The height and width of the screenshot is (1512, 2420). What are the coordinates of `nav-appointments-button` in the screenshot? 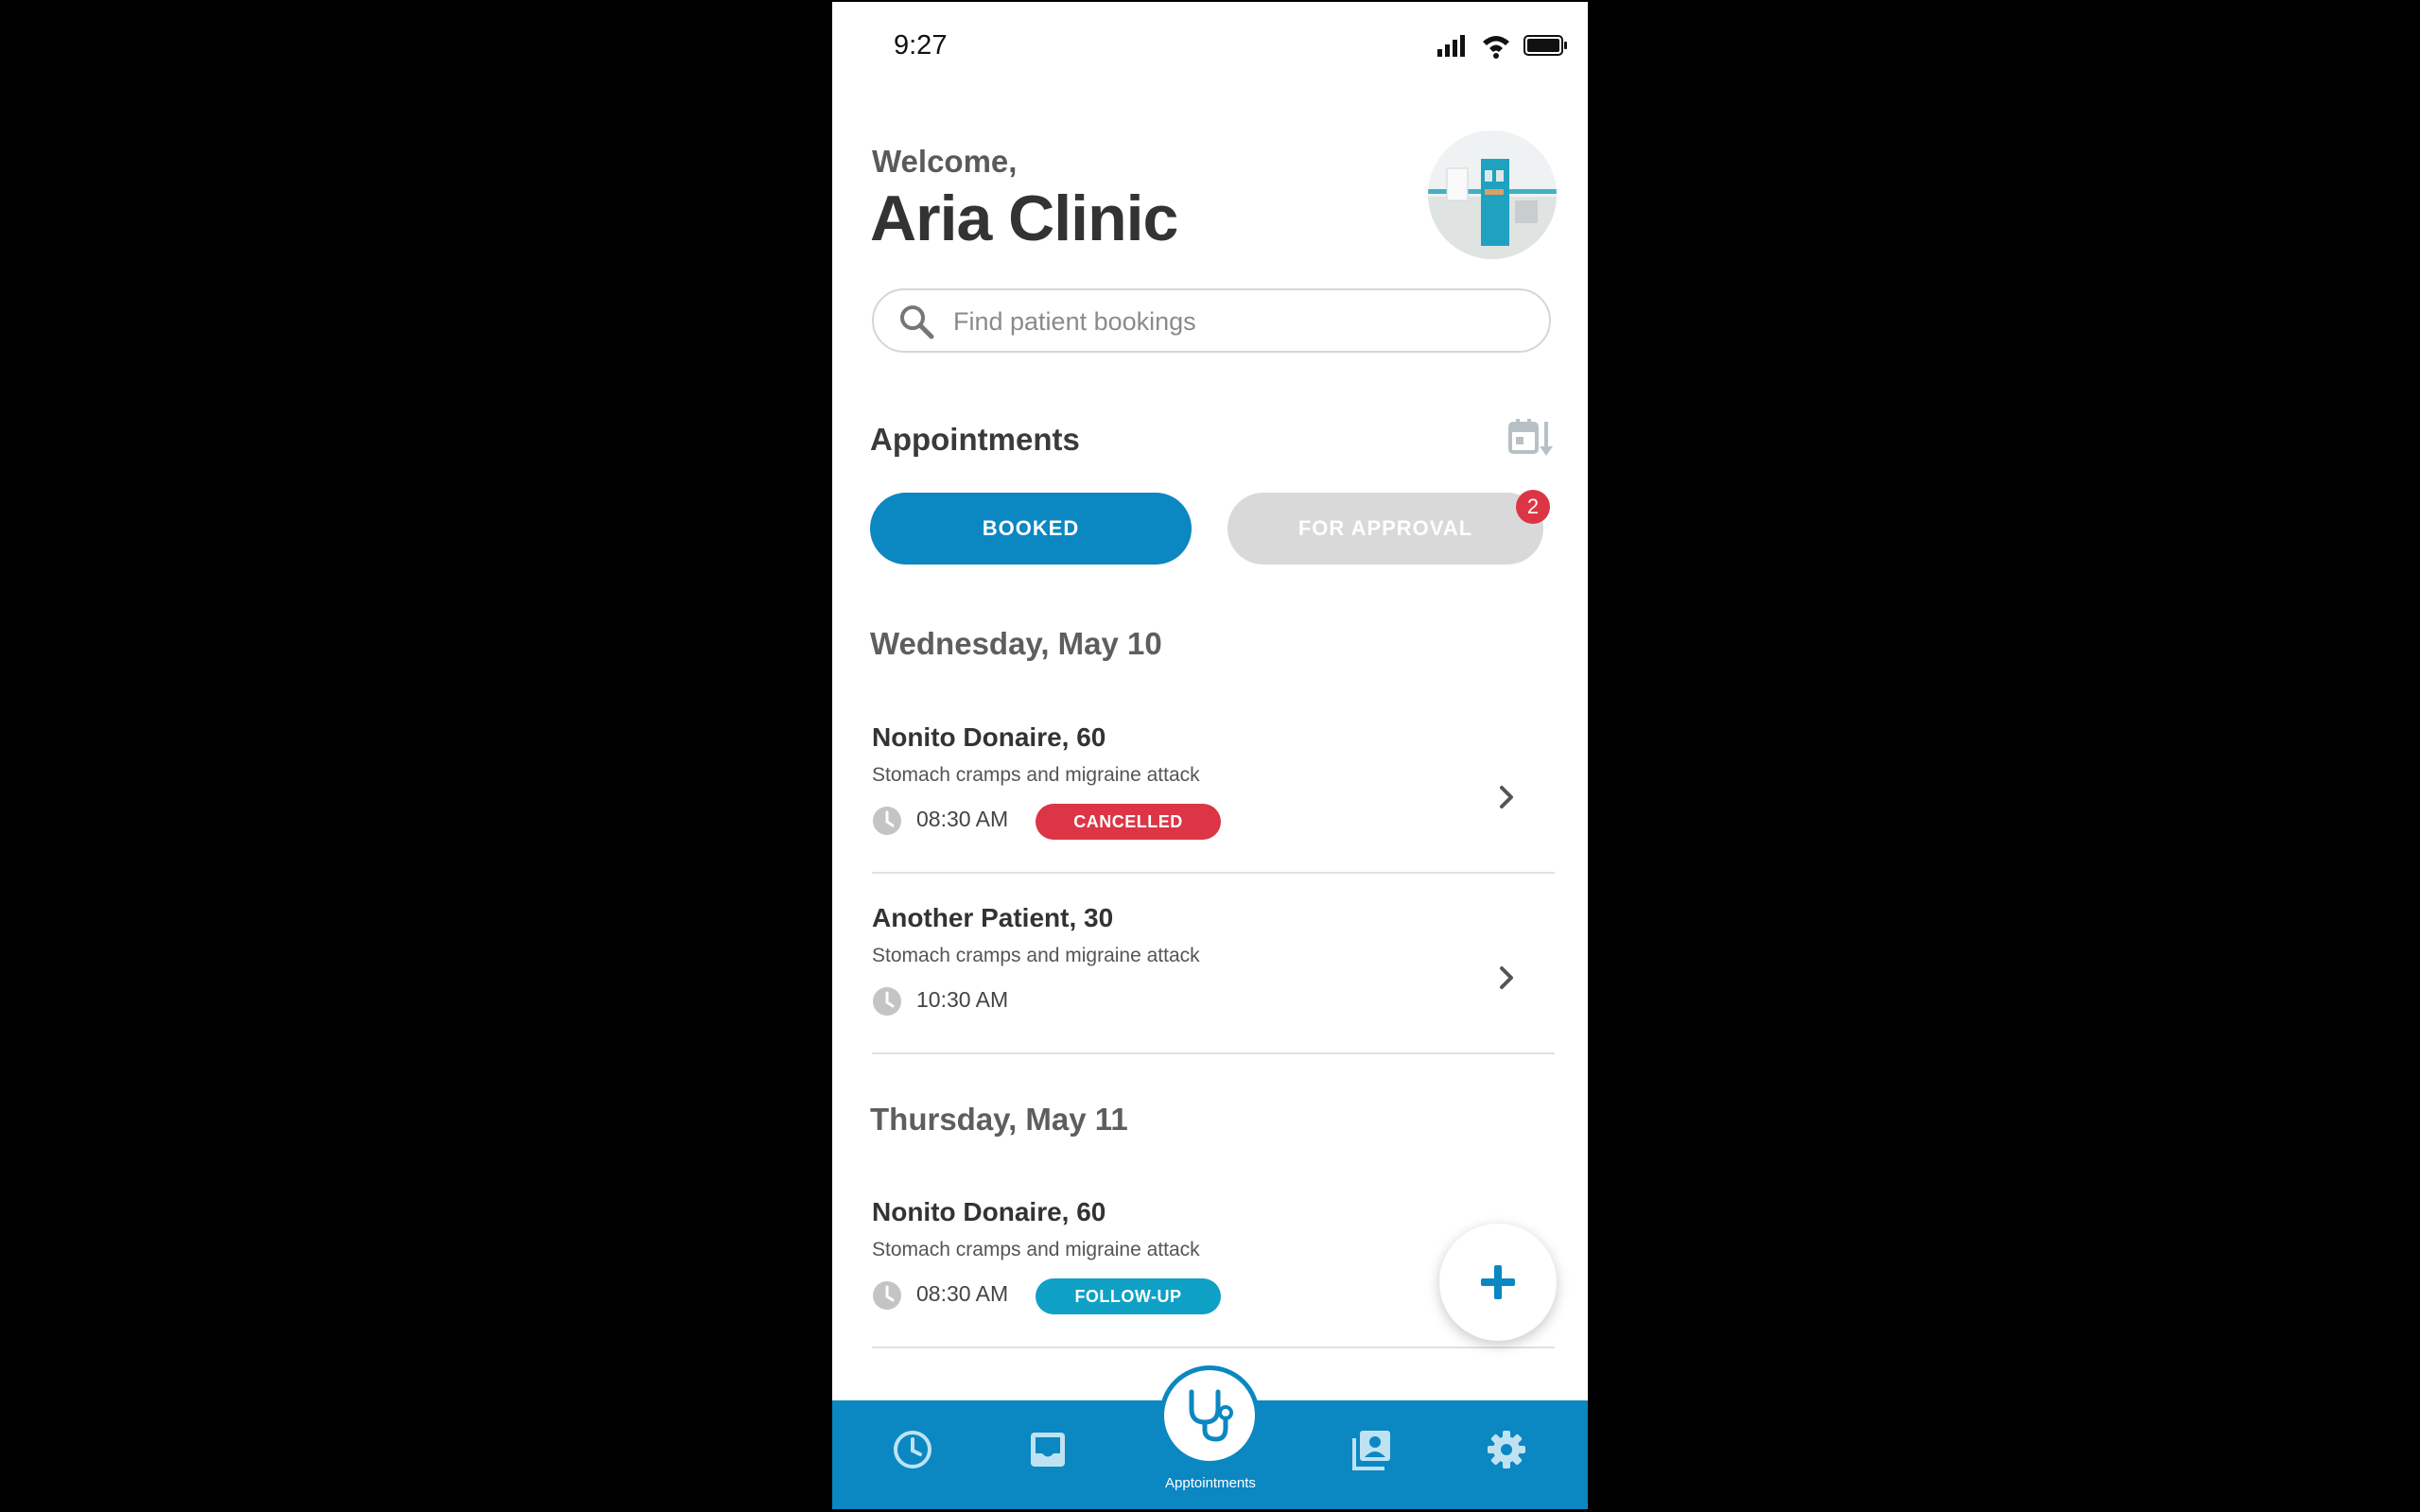 It's located at (1209, 1415).